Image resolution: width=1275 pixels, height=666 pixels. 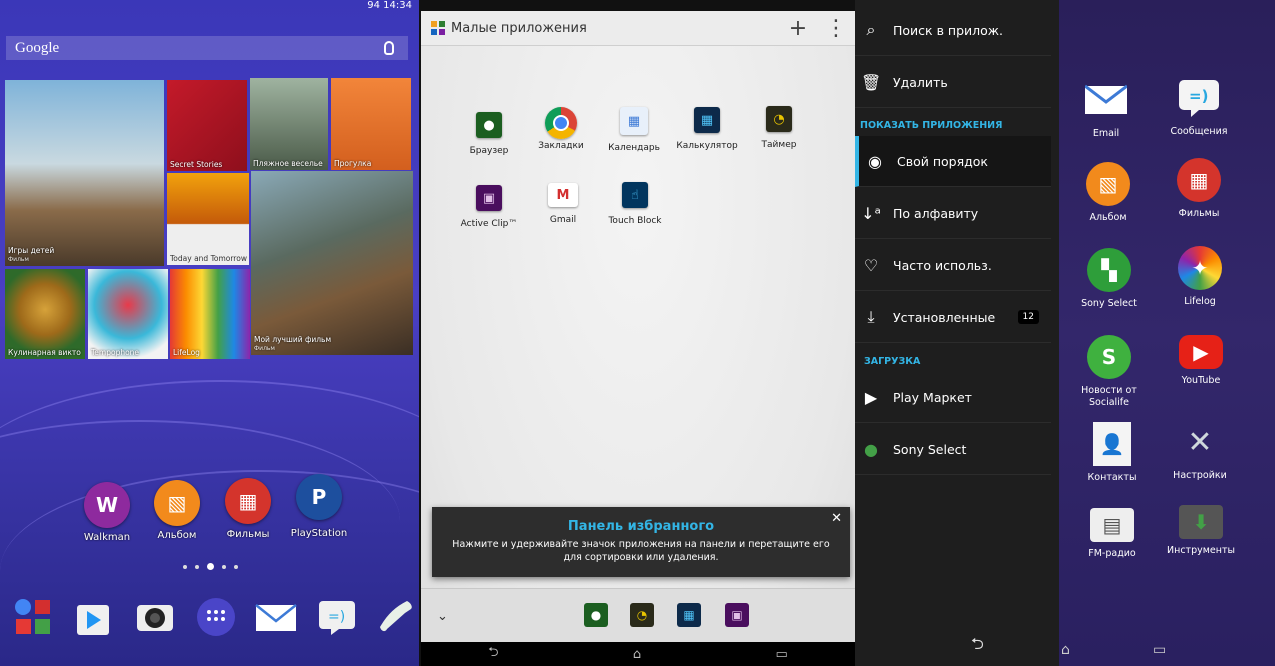 I want to click on overflow-menu-button: ⋮, so click(x=836, y=28).